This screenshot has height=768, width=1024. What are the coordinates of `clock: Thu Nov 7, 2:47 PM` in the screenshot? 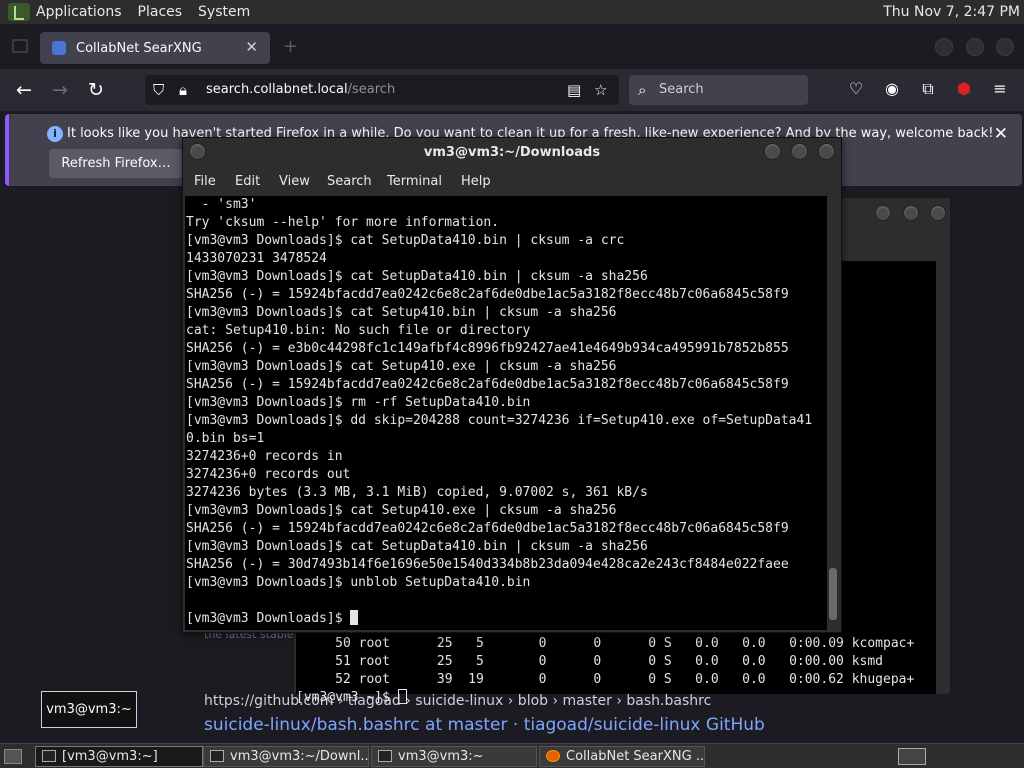 It's located at (951, 12).